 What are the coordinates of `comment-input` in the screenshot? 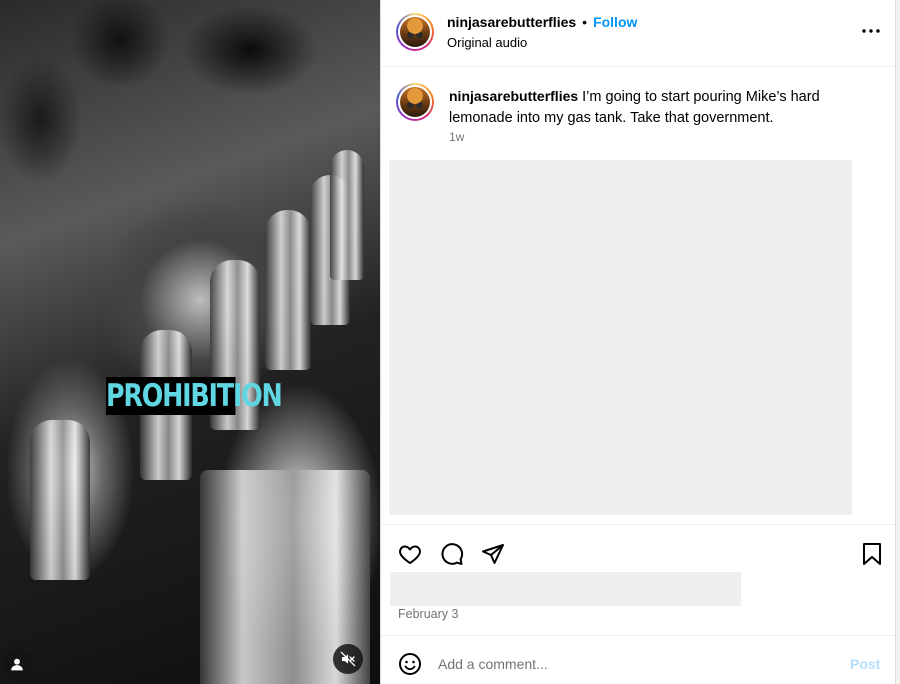 It's located at (633, 664).